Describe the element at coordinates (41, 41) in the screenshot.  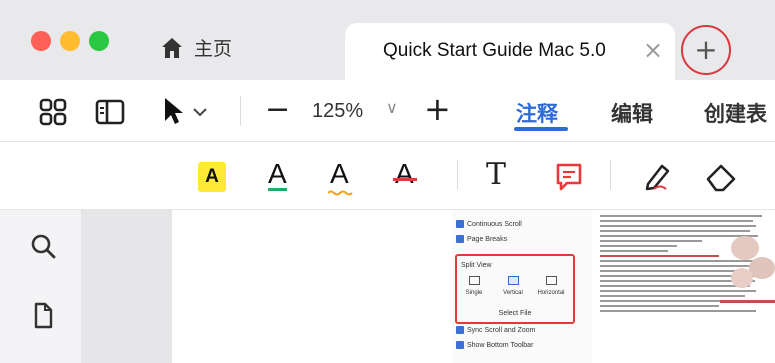
I see `close-window-button` at that location.